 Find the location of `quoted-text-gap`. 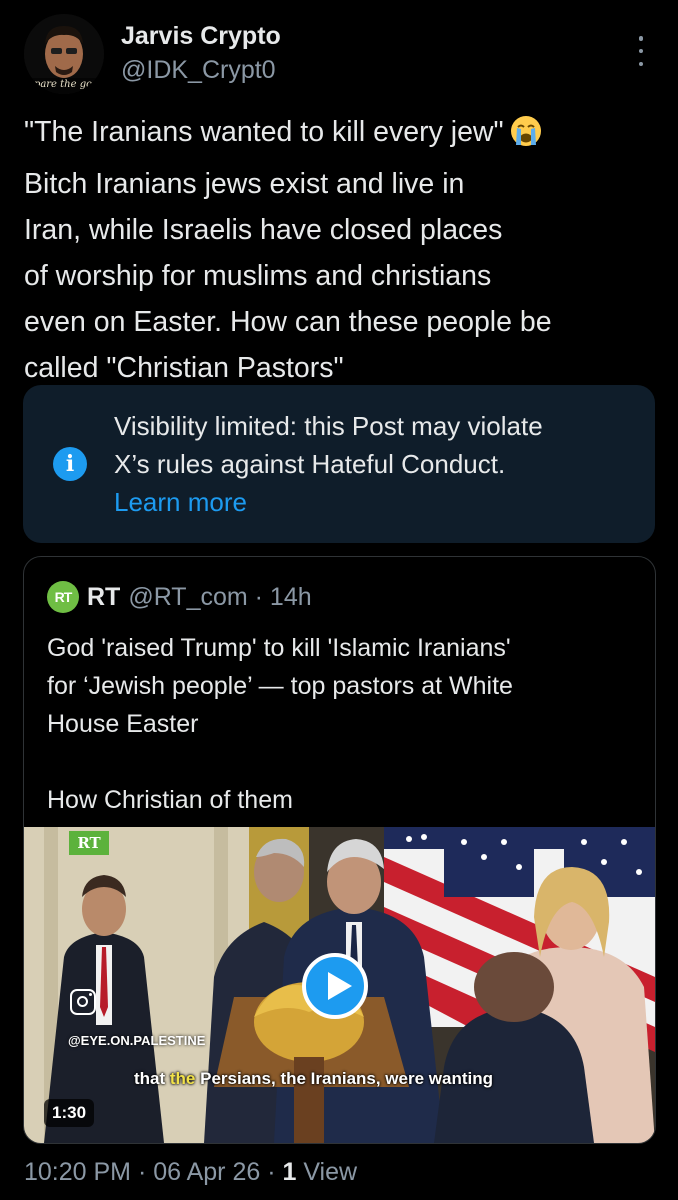

quoted-text-gap is located at coordinates (342, 762).